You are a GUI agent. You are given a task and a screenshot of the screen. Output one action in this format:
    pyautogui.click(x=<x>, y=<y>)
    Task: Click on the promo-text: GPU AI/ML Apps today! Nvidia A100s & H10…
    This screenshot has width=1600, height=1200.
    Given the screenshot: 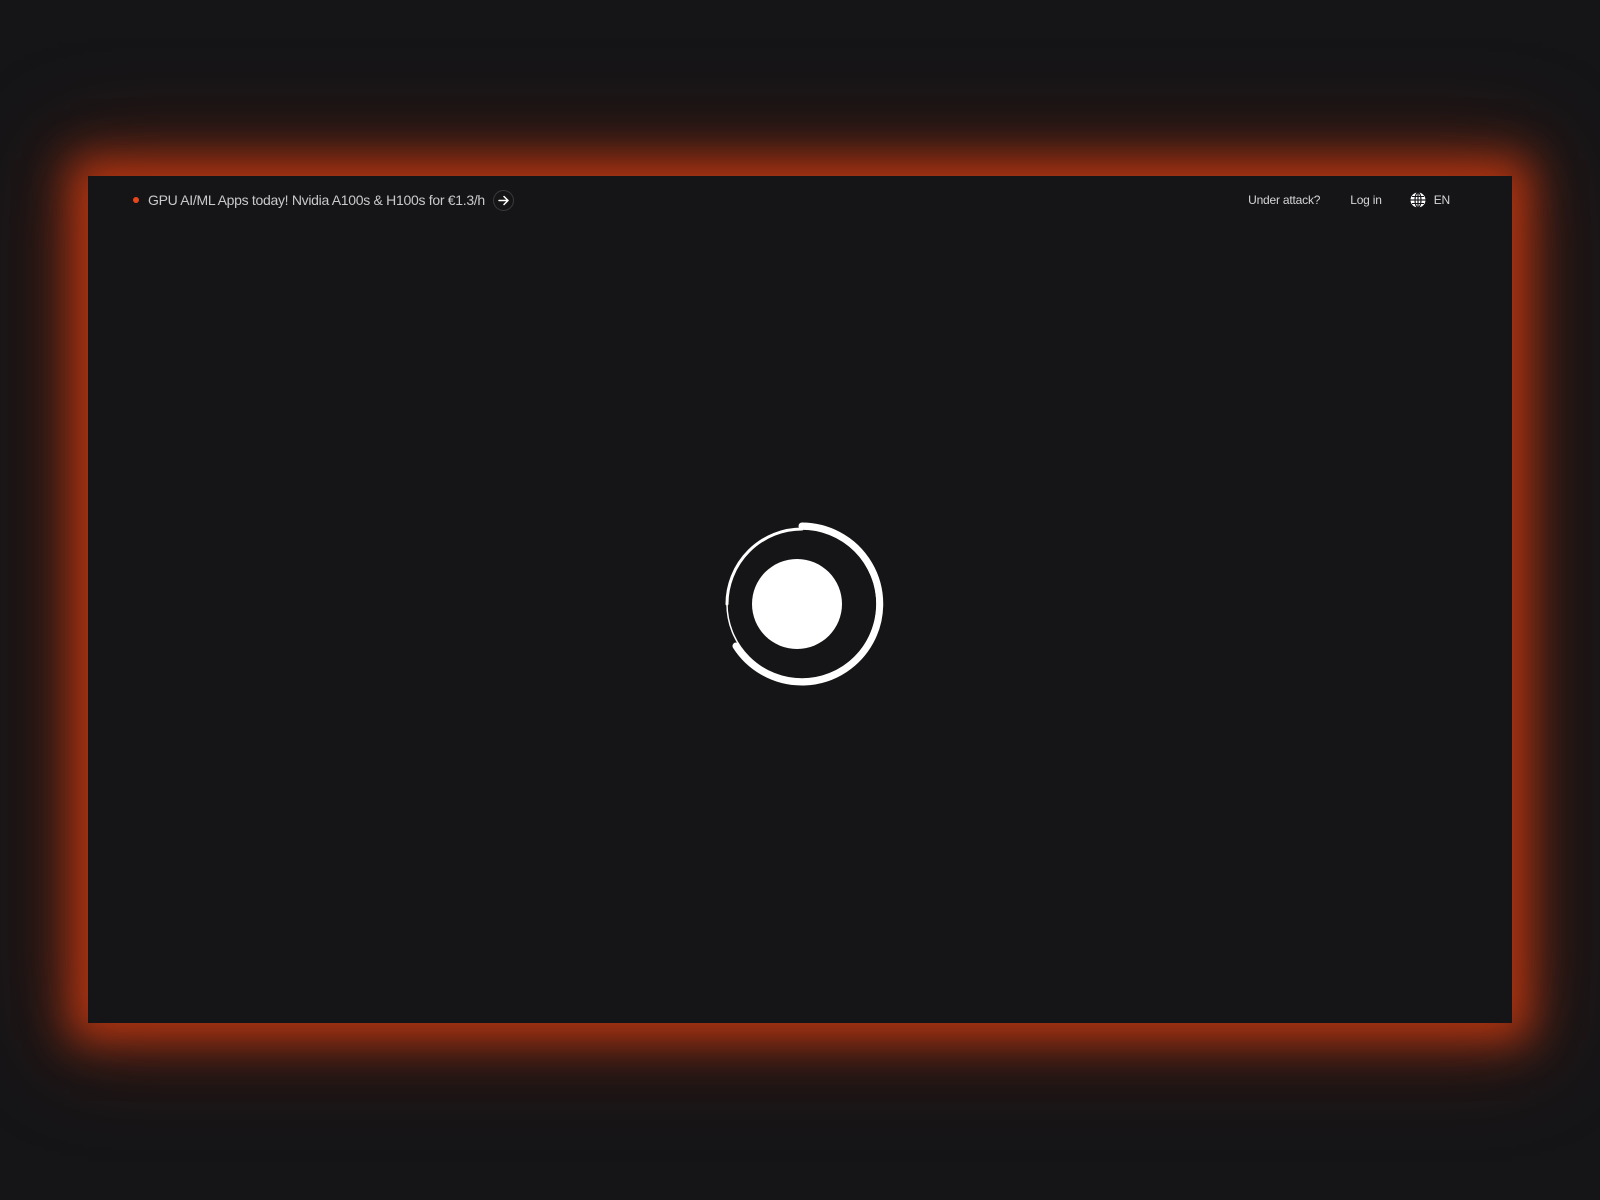 What is the action you would take?
    pyautogui.click(x=316, y=200)
    